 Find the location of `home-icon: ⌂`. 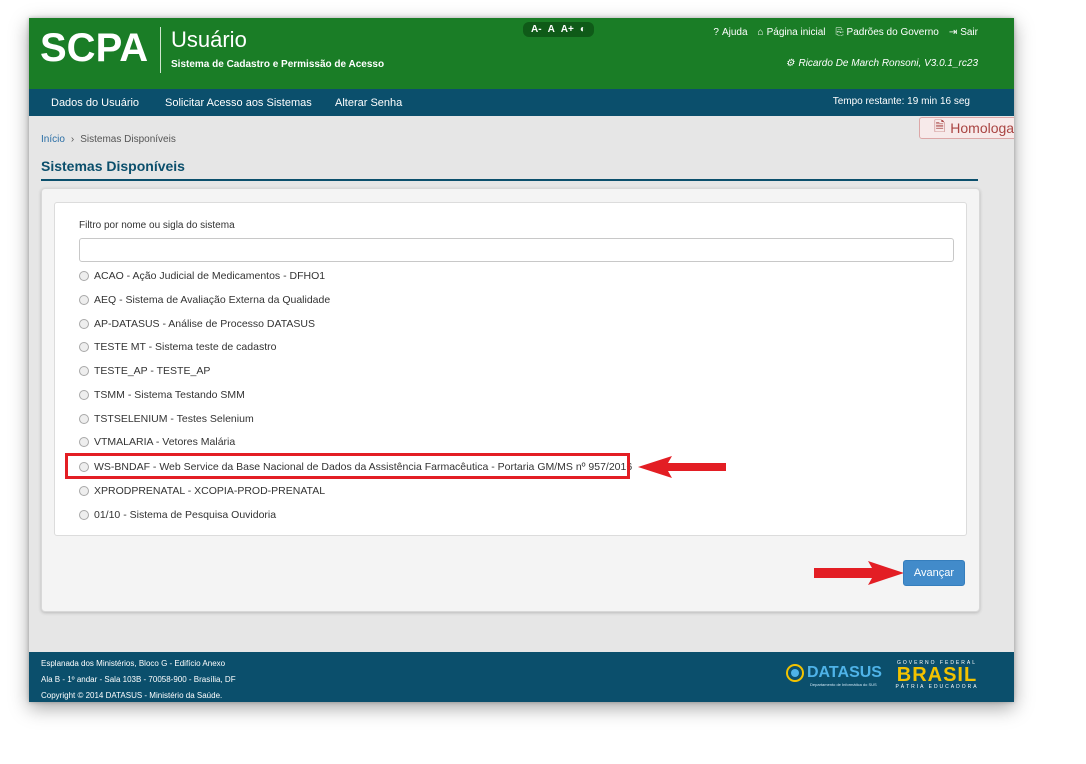

home-icon: ⌂ is located at coordinates (760, 32).